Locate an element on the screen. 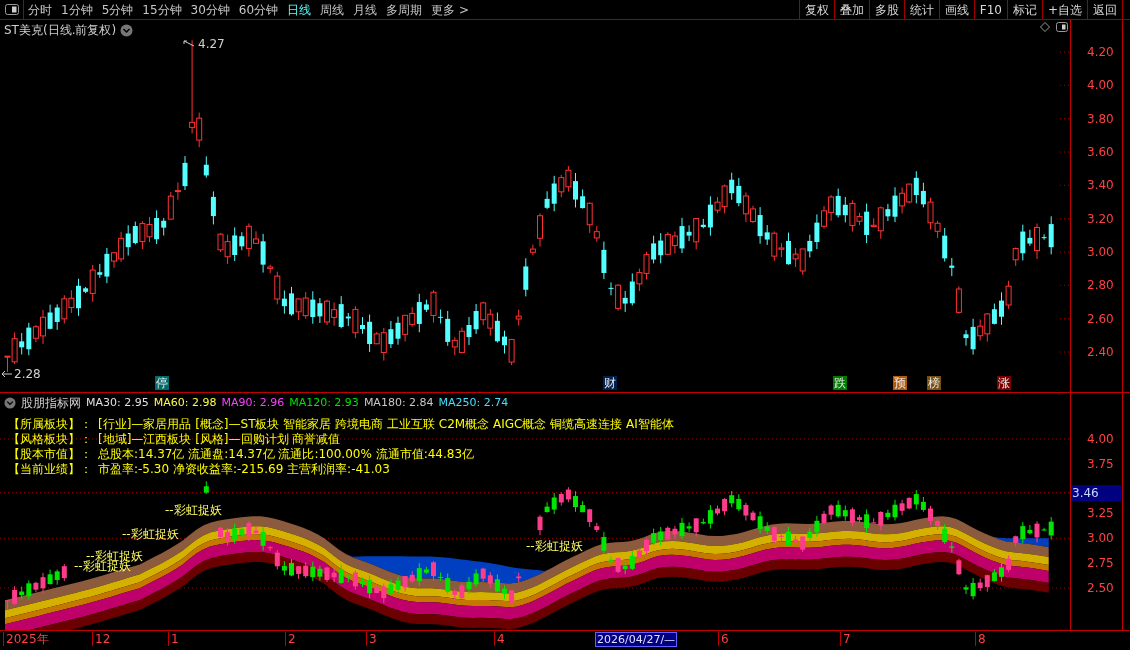 This screenshot has height=650, width=1130. axis-label: 3.75 is located at coordinates (1100, 463).